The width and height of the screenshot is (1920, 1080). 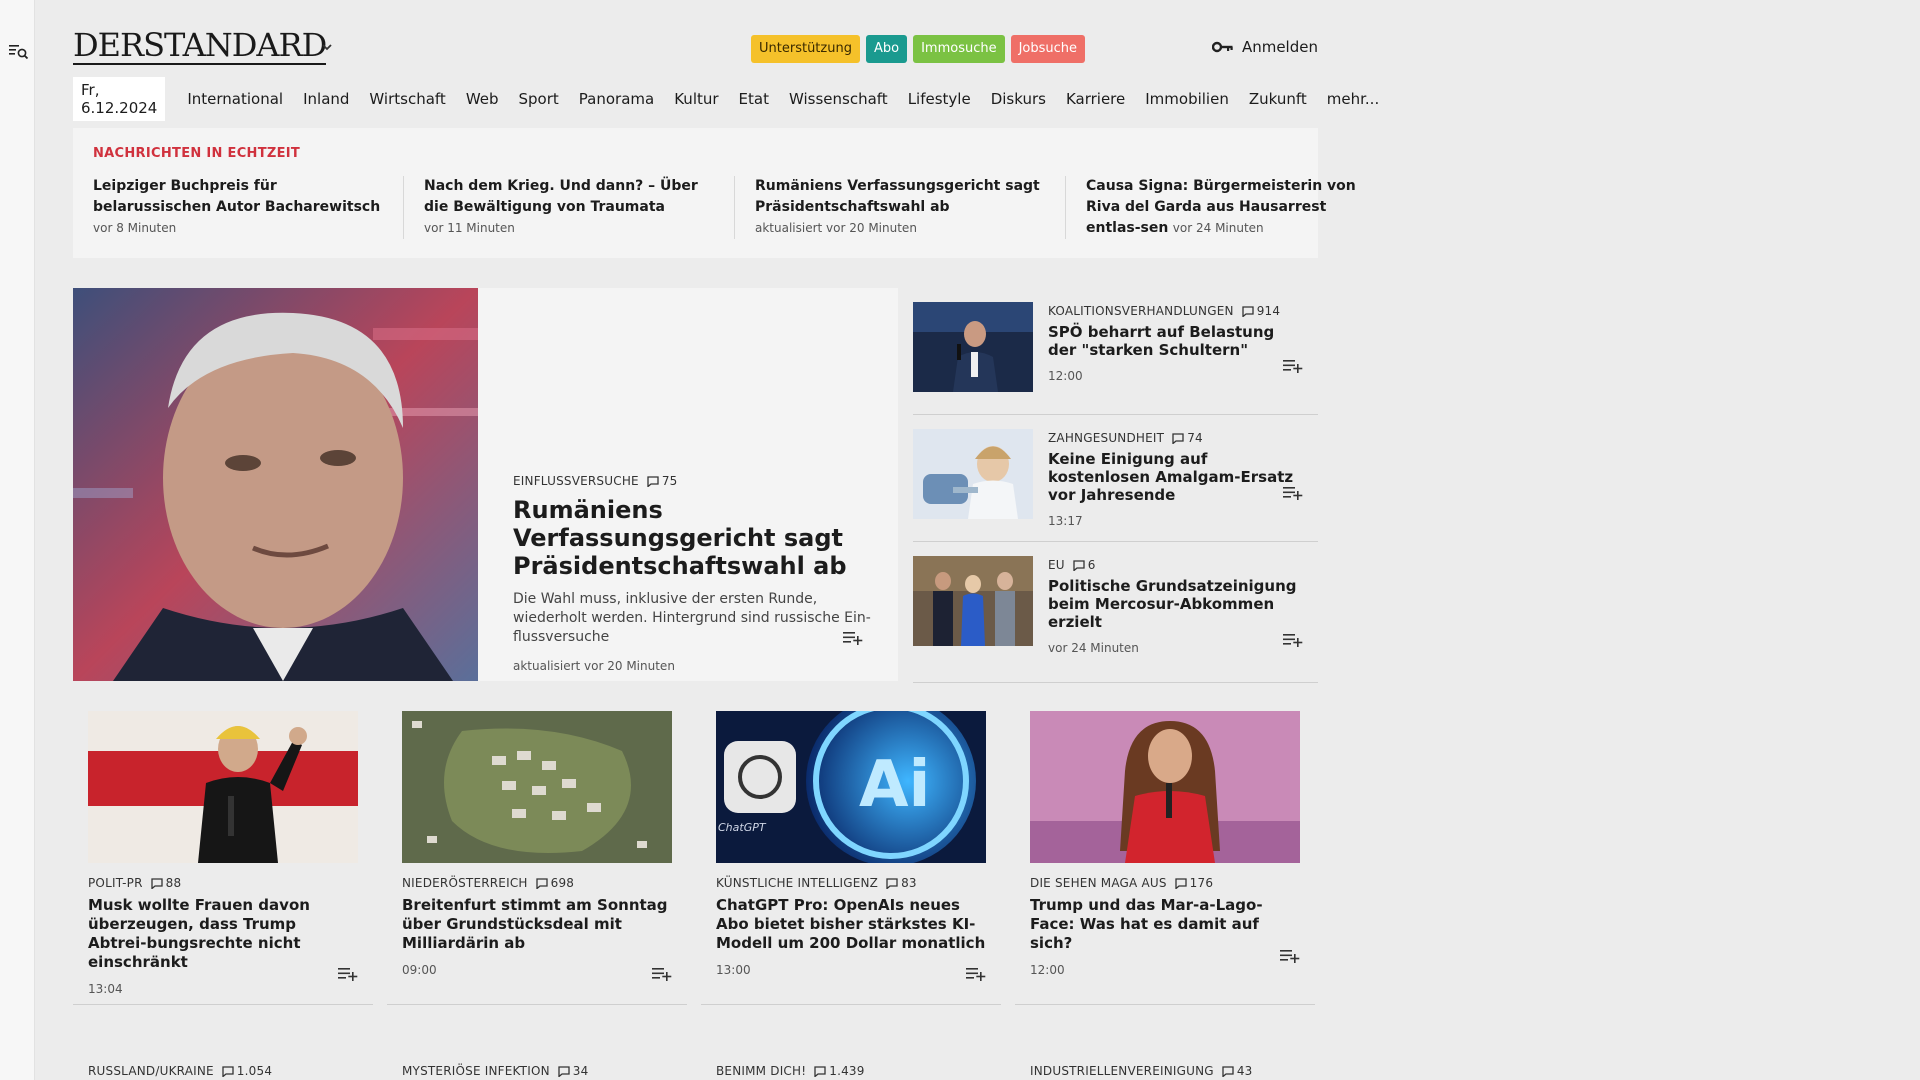 What do you see at coordinates (733, 970) in the screenshot?
I see `article-timestamp: 13:00` at bounding box center [733, 970].